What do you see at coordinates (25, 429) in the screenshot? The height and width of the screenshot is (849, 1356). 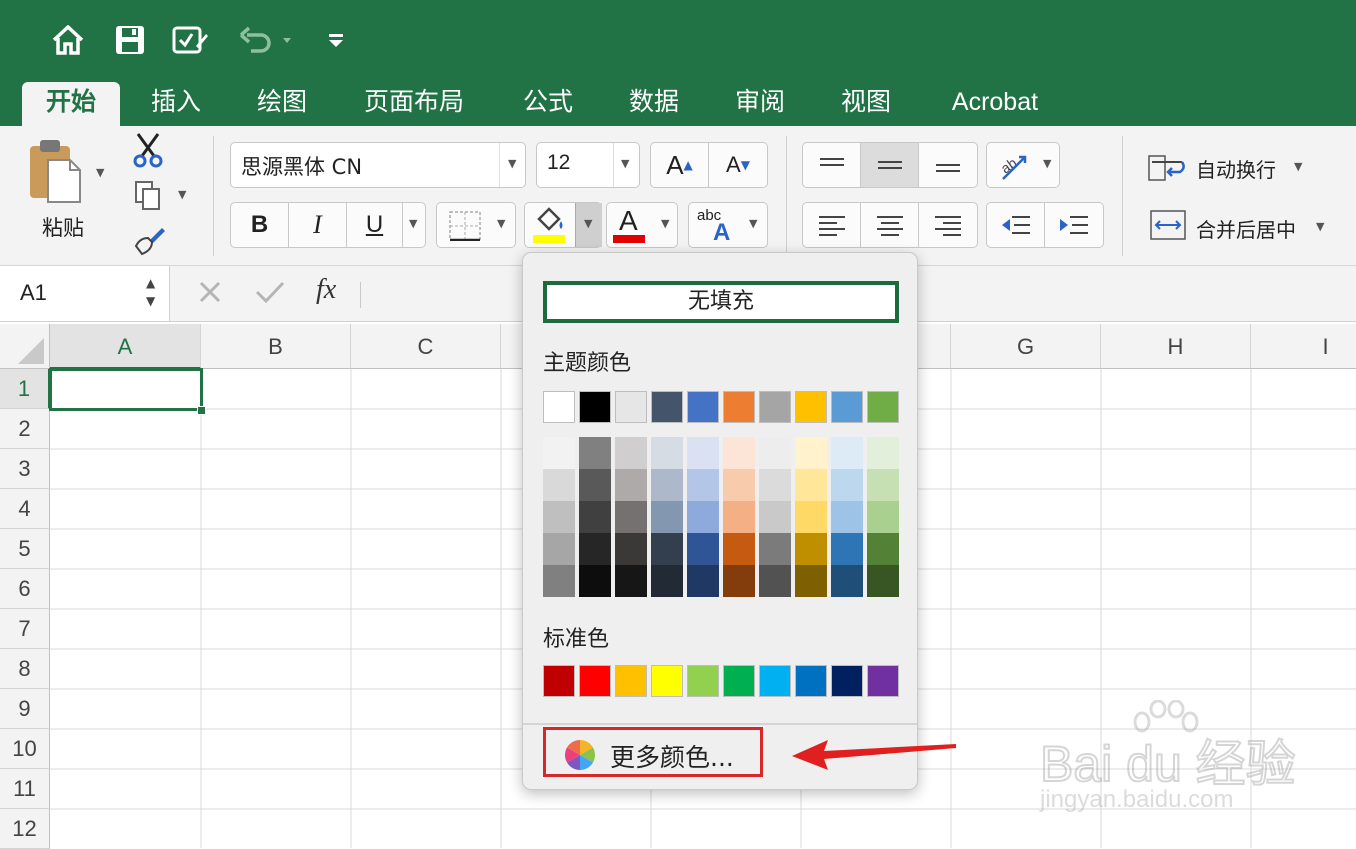 I see `row-header: 2` at bounding box center [25, 429].